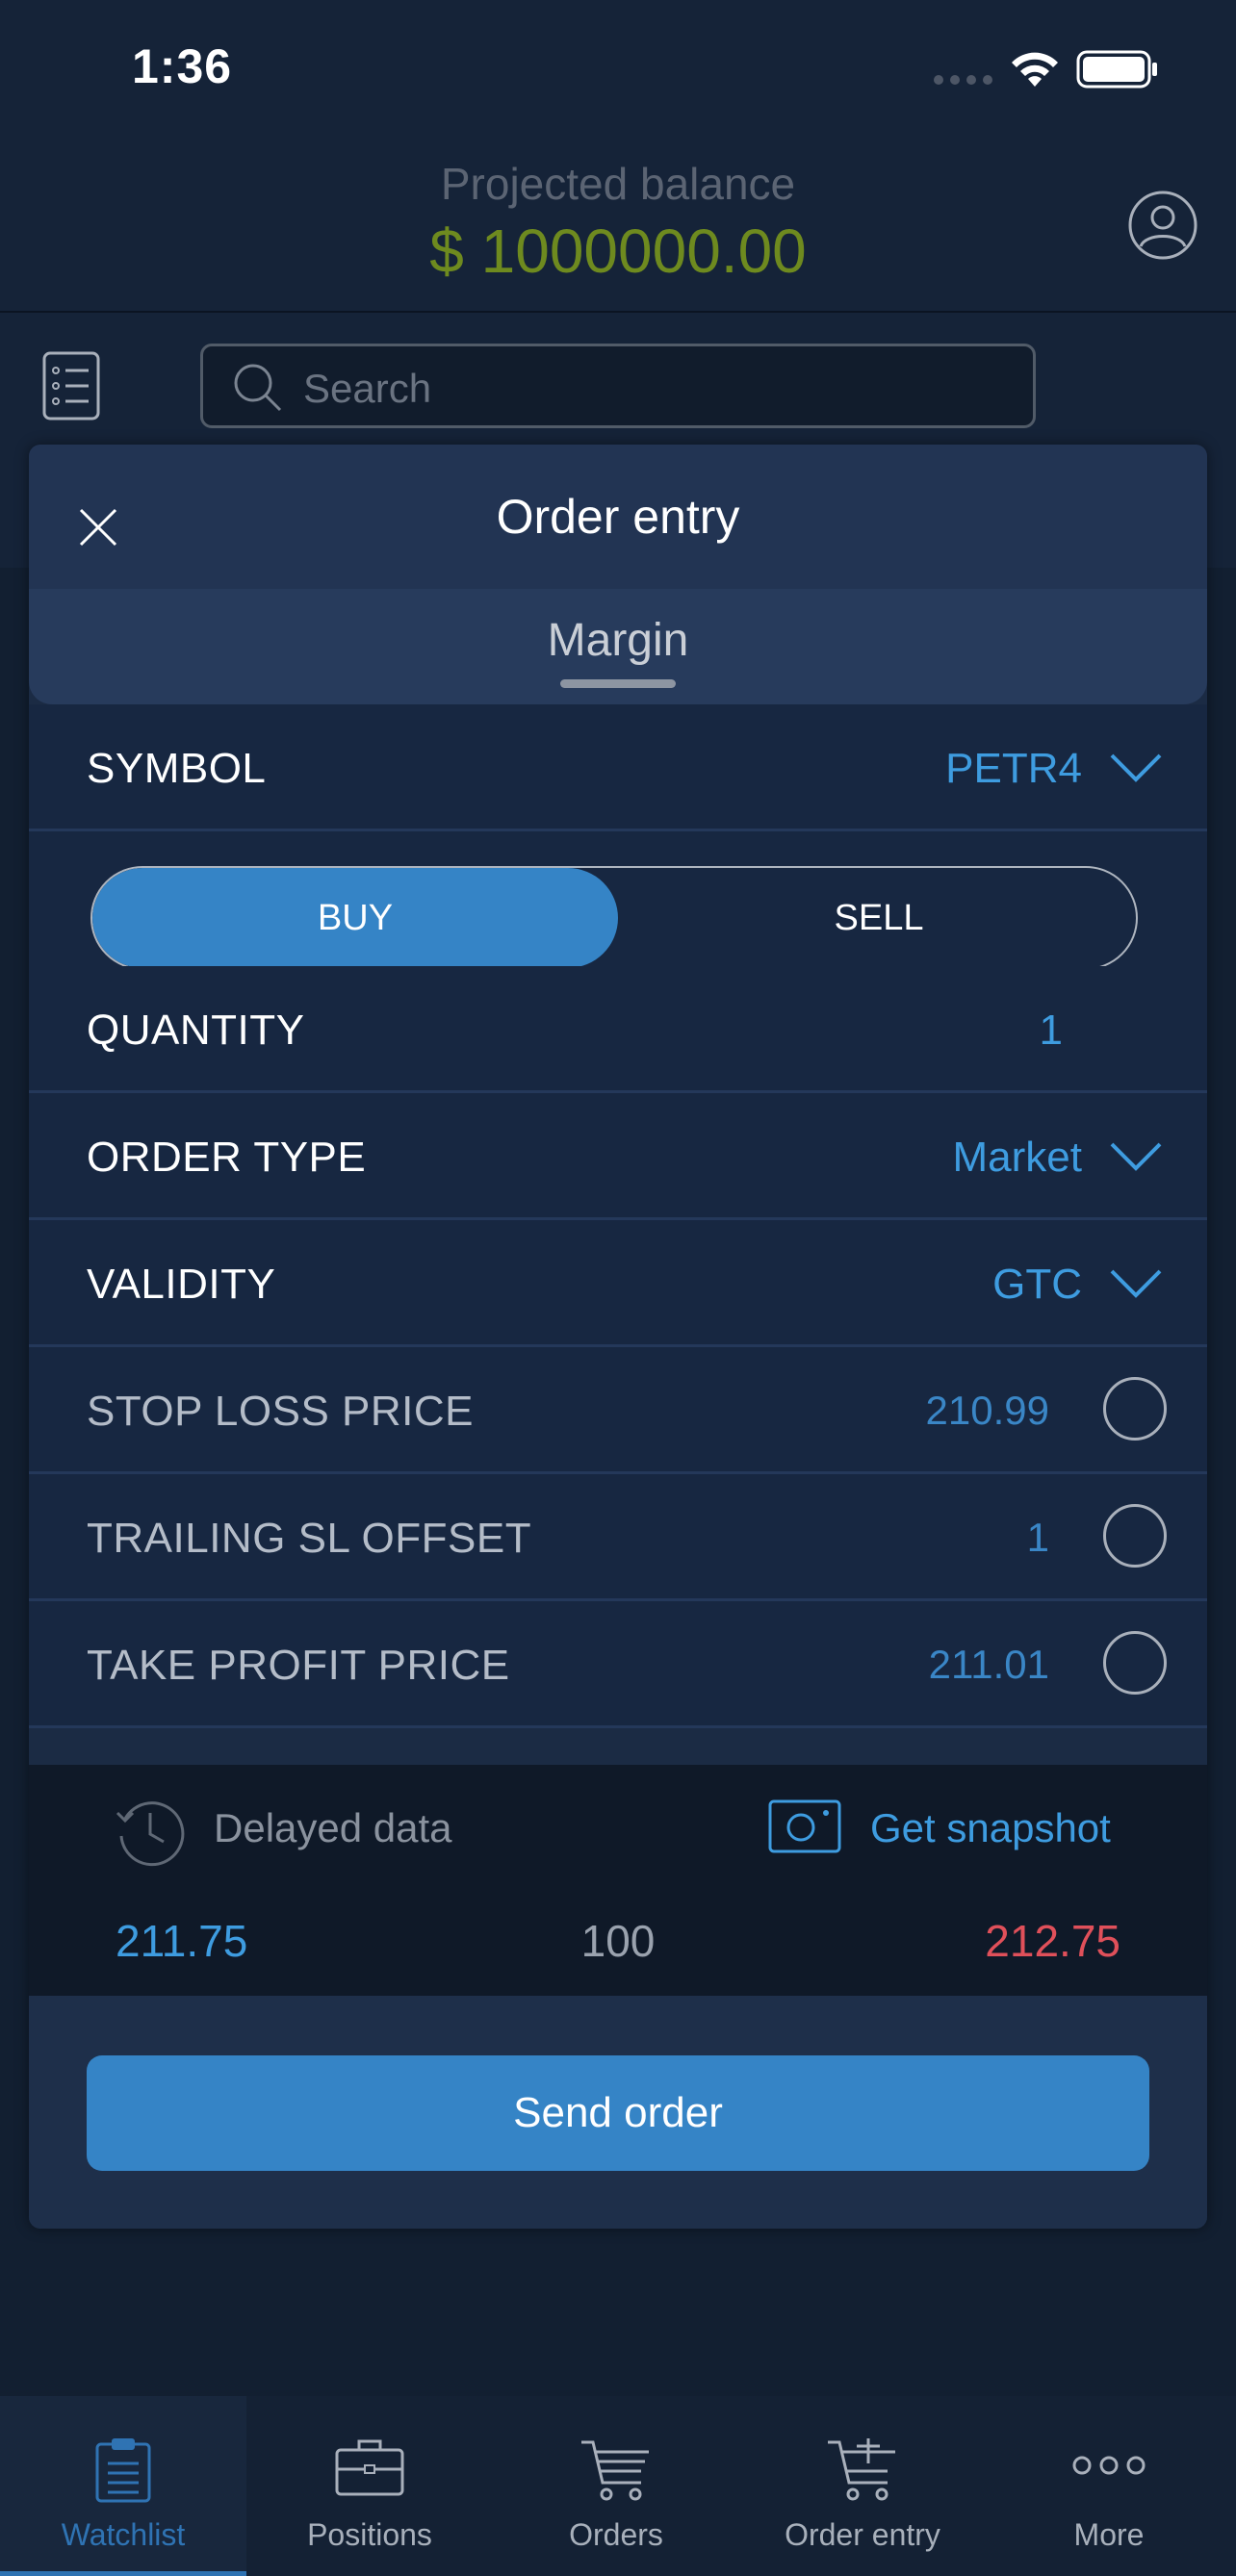 Image resolution: width=1236 pixels, height=2576 pixels. I want to click on stop-loss-row: STOP LOSS PRICE 210.99, so click(618, 1410).